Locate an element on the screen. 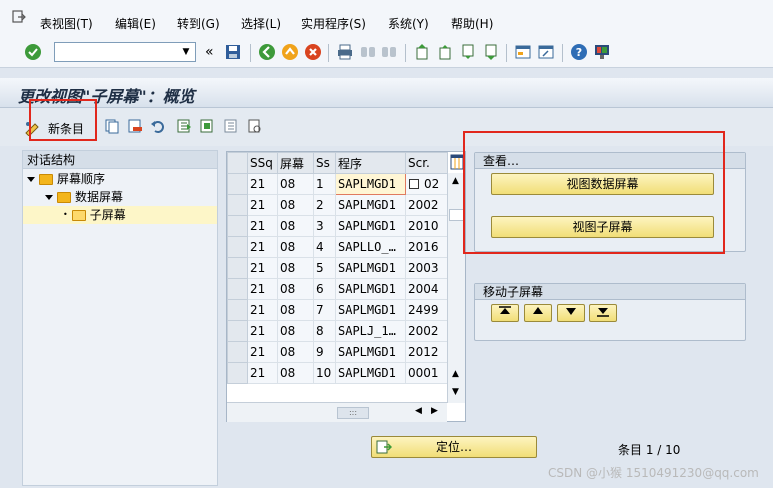 The image size is (773, 488). tree-node-subscreens: • 子屏幕 is located at coordinates (120, 215).